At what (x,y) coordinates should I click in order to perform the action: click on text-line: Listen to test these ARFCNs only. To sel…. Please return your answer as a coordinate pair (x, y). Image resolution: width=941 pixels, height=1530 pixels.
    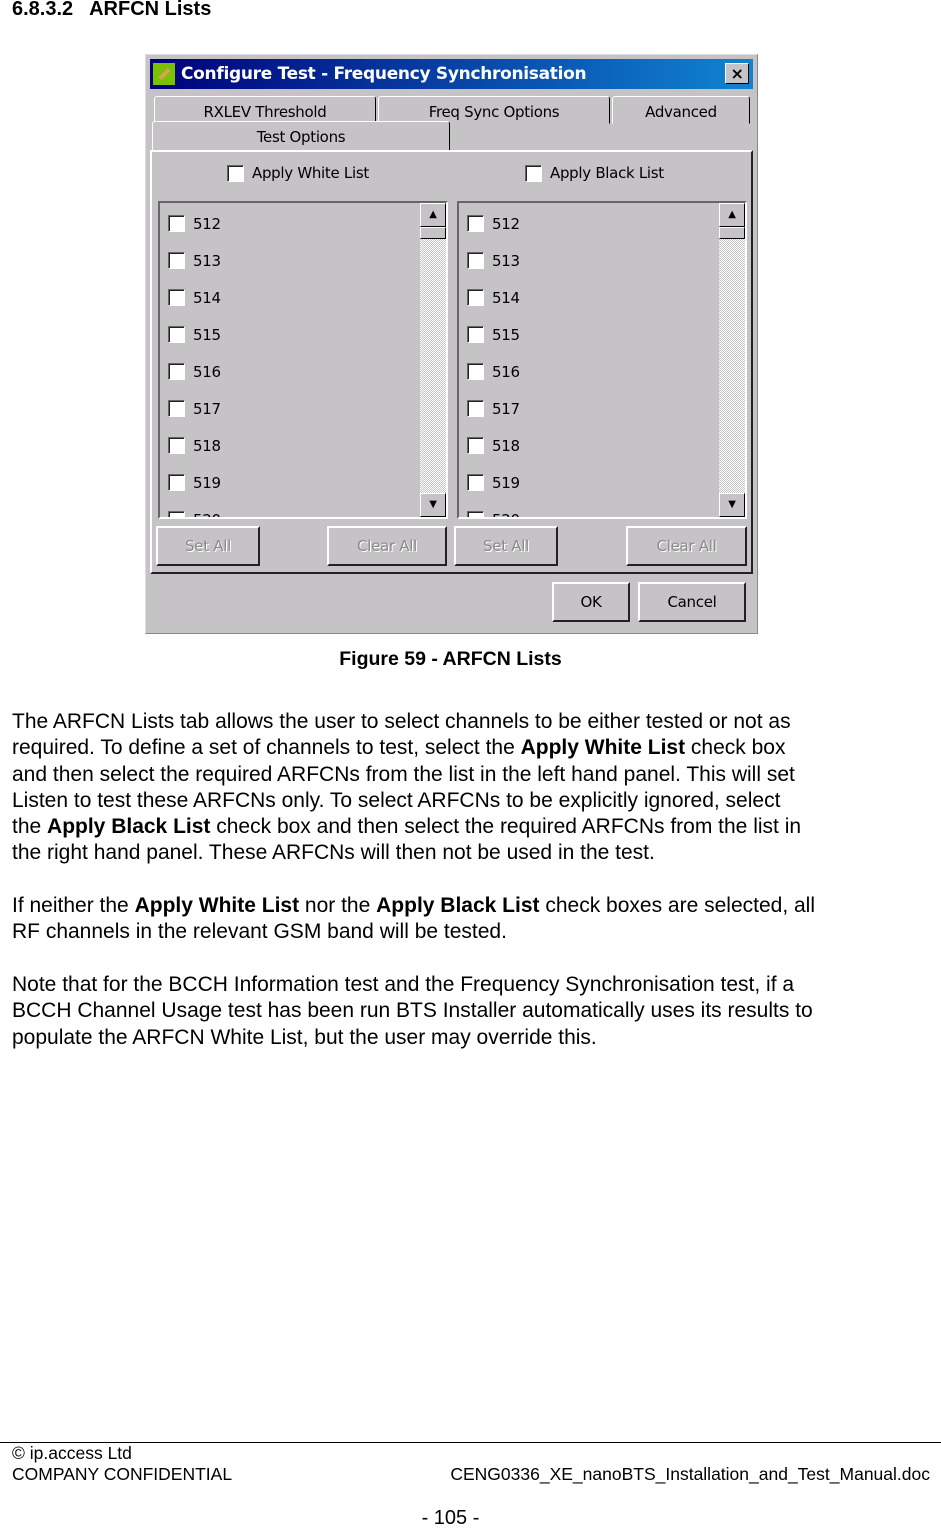
    Looking at the image, I should click on (413, 801).